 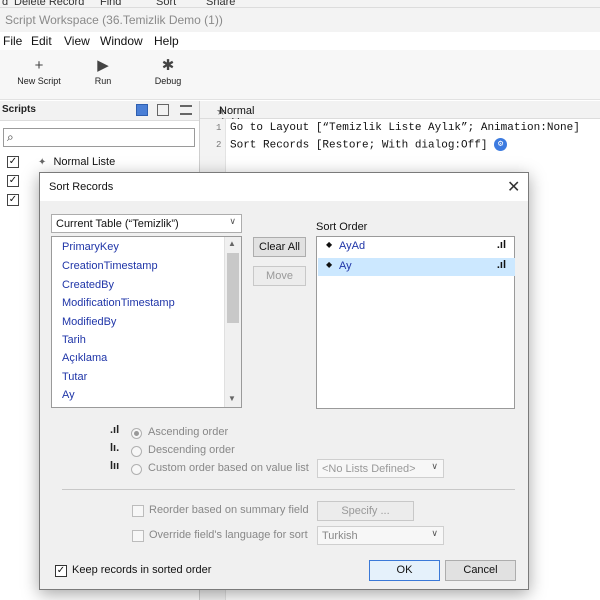 I want to click on keep-sorted-checkbox: ✓, so click(x=61, y=571).